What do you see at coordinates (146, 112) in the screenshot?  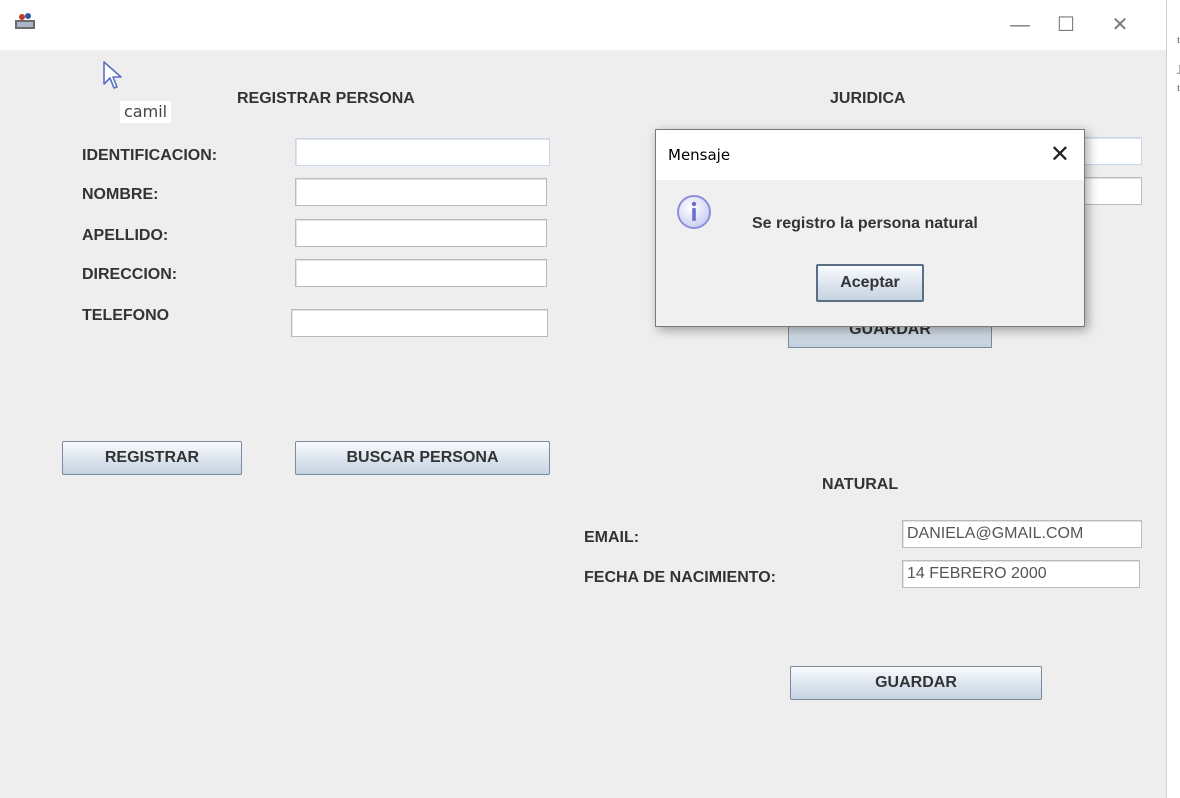 I see `tooltip: camil` at bounding box center [146, 112].